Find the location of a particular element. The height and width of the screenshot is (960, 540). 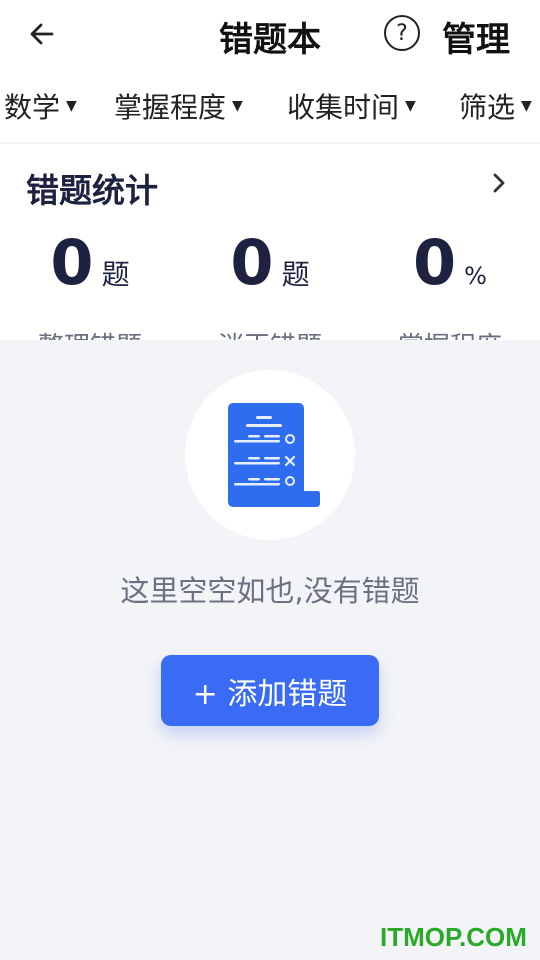

help-button: ? is located at coordinates (402, 33).